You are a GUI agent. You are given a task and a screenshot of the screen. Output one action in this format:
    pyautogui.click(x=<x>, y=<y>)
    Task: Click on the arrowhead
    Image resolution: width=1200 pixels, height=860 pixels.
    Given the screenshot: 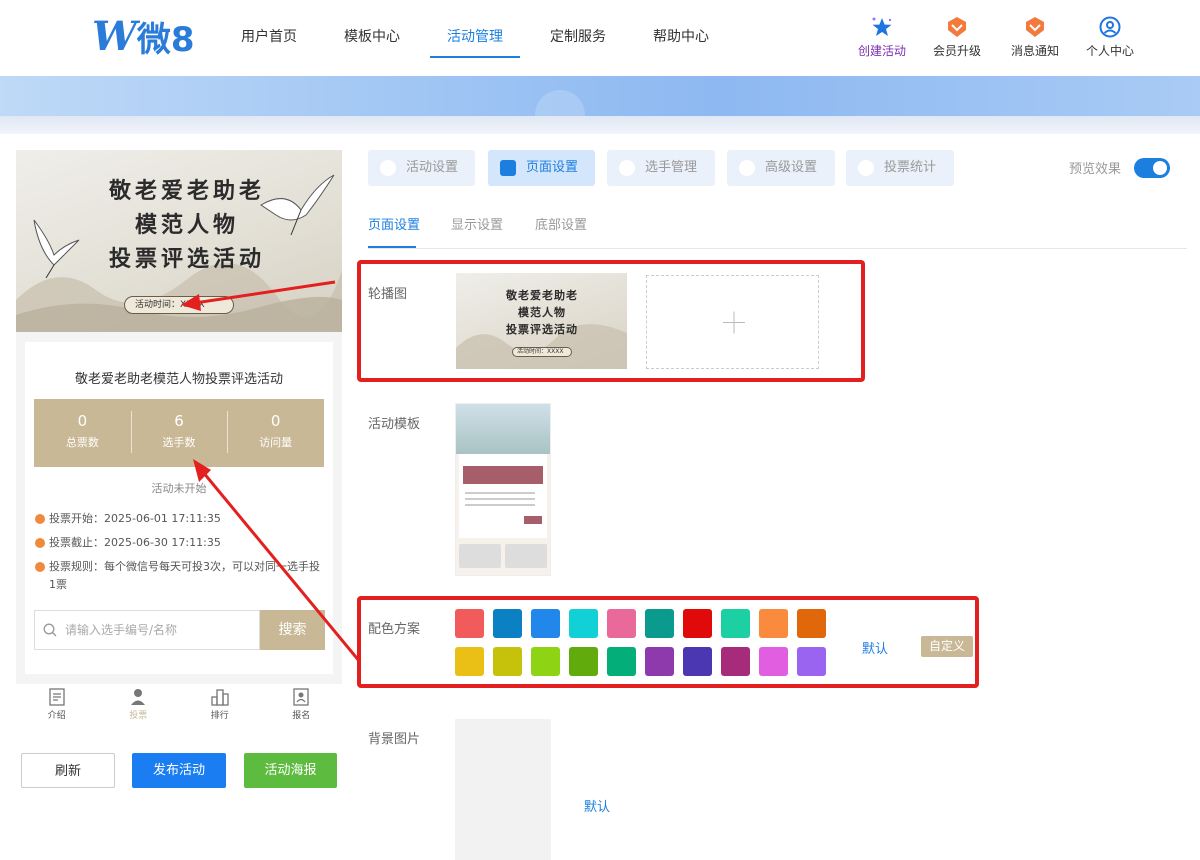 What is the action you would take?
    pyautogui.click(x=191, y=302)
    